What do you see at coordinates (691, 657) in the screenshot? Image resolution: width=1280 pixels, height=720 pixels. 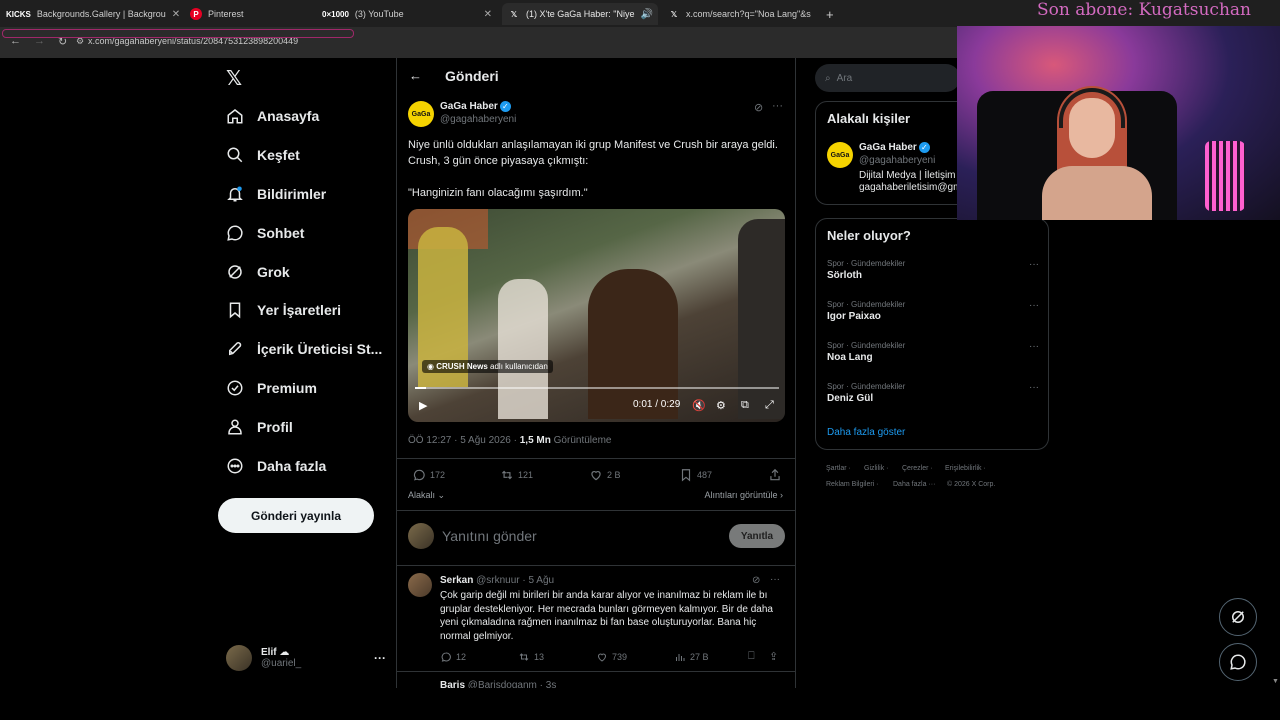 I see `views-action: 27 B` at bounding box center [691, 657].